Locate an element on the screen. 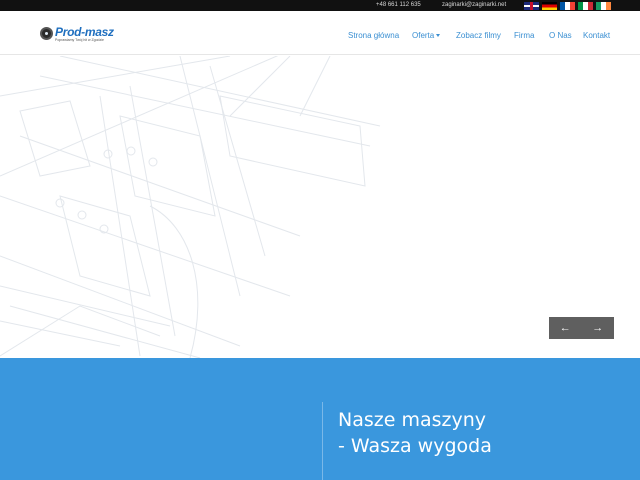  tagline-line-2: - Wasza wygoda is located at coordinates (415, 446).